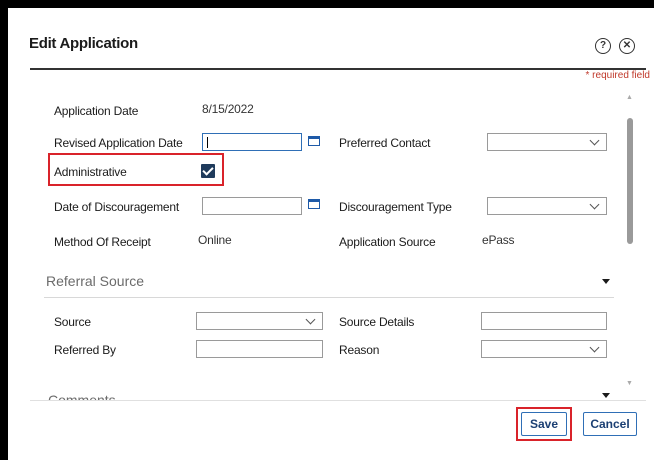 This screenshot has width=654, height=460. I want to click on scroll-up-icon: ▲, so click(629, 97).